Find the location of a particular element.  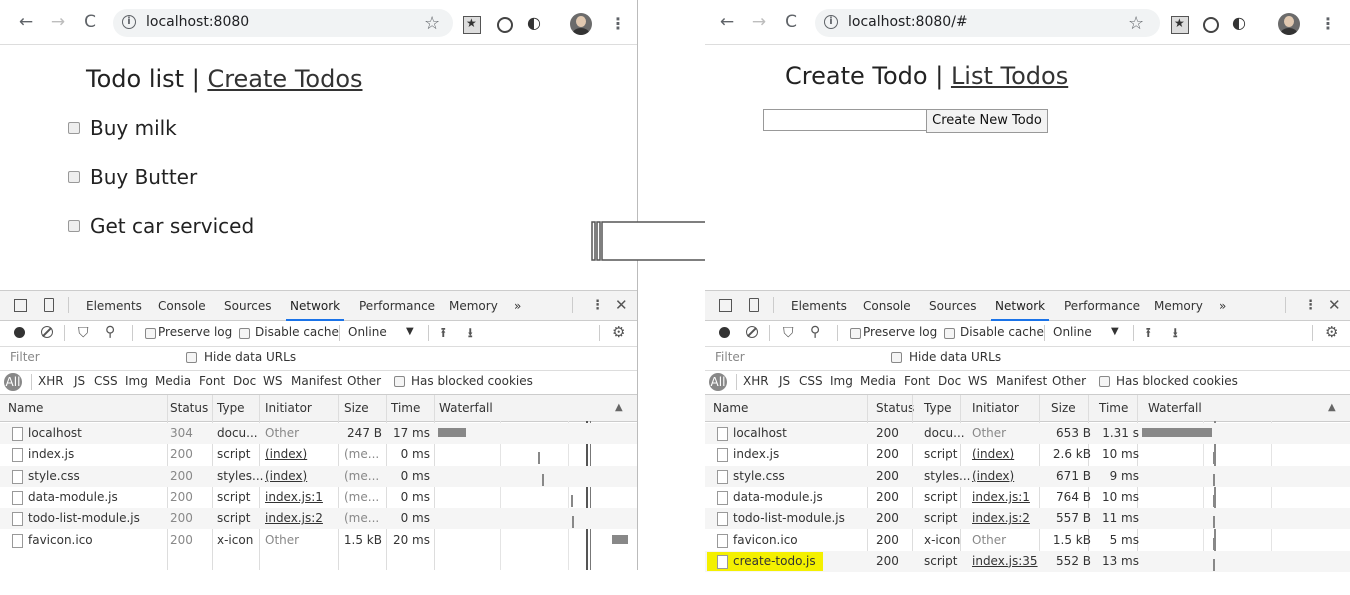

column-header-time: Time is located at coordinates (1113, 408).